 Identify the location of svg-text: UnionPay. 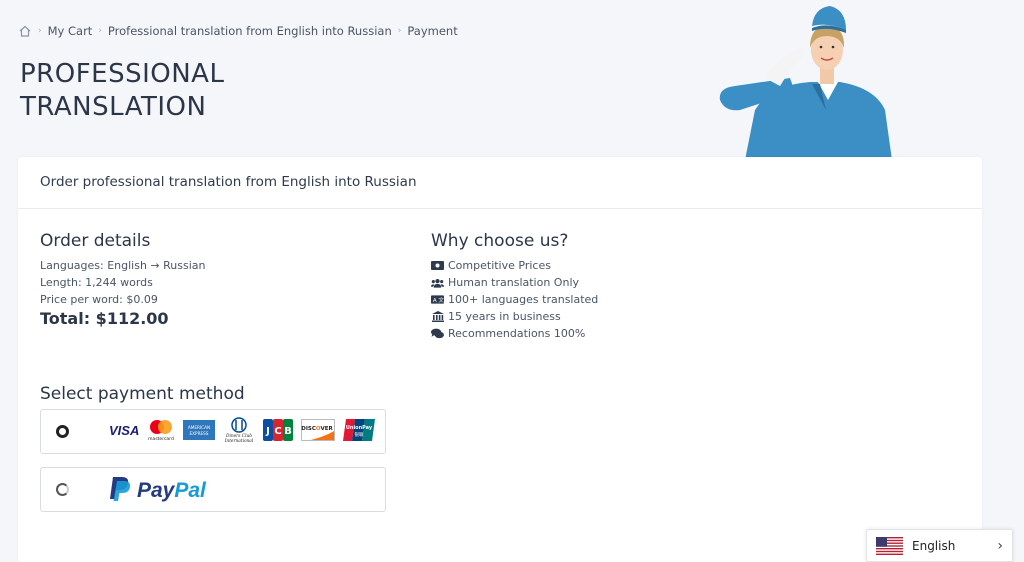
(359, 428).